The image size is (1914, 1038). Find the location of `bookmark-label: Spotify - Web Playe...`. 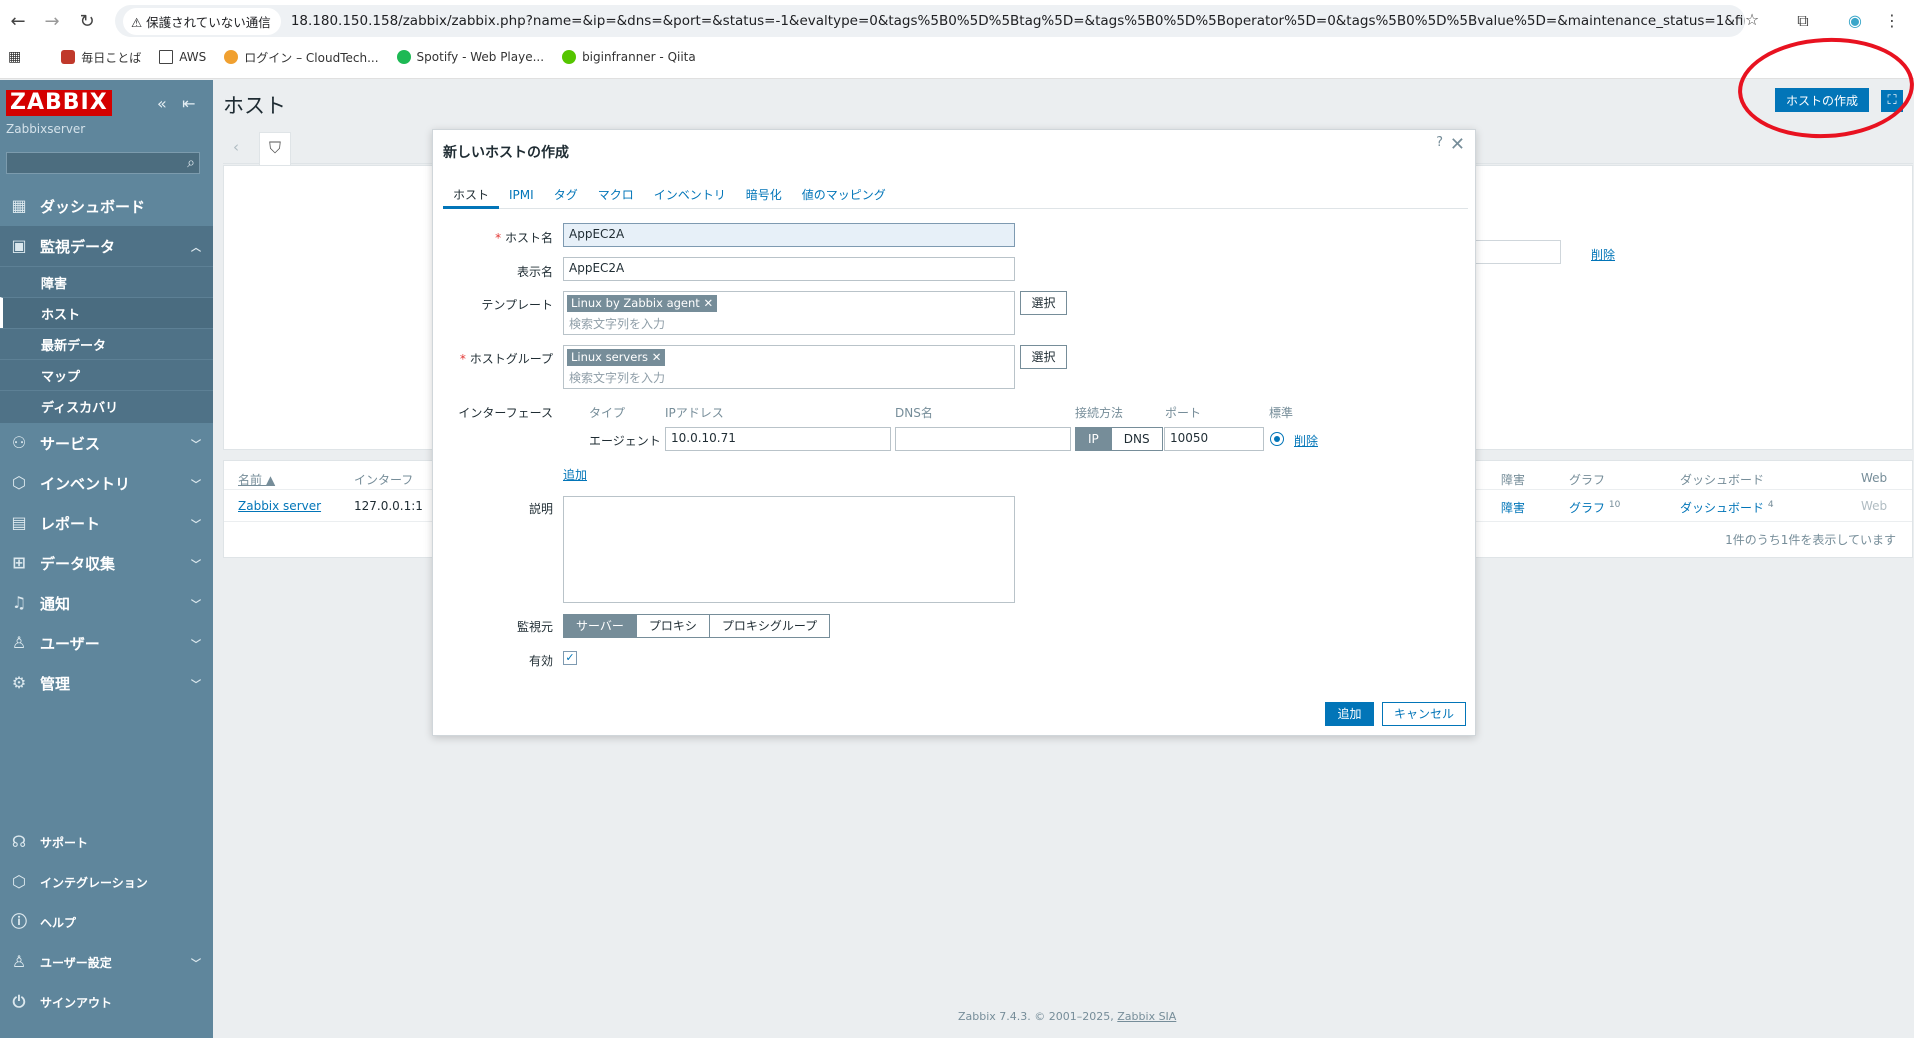

bookmark-label: Spotify - Web Playe... is located at coordinates (480, 57).